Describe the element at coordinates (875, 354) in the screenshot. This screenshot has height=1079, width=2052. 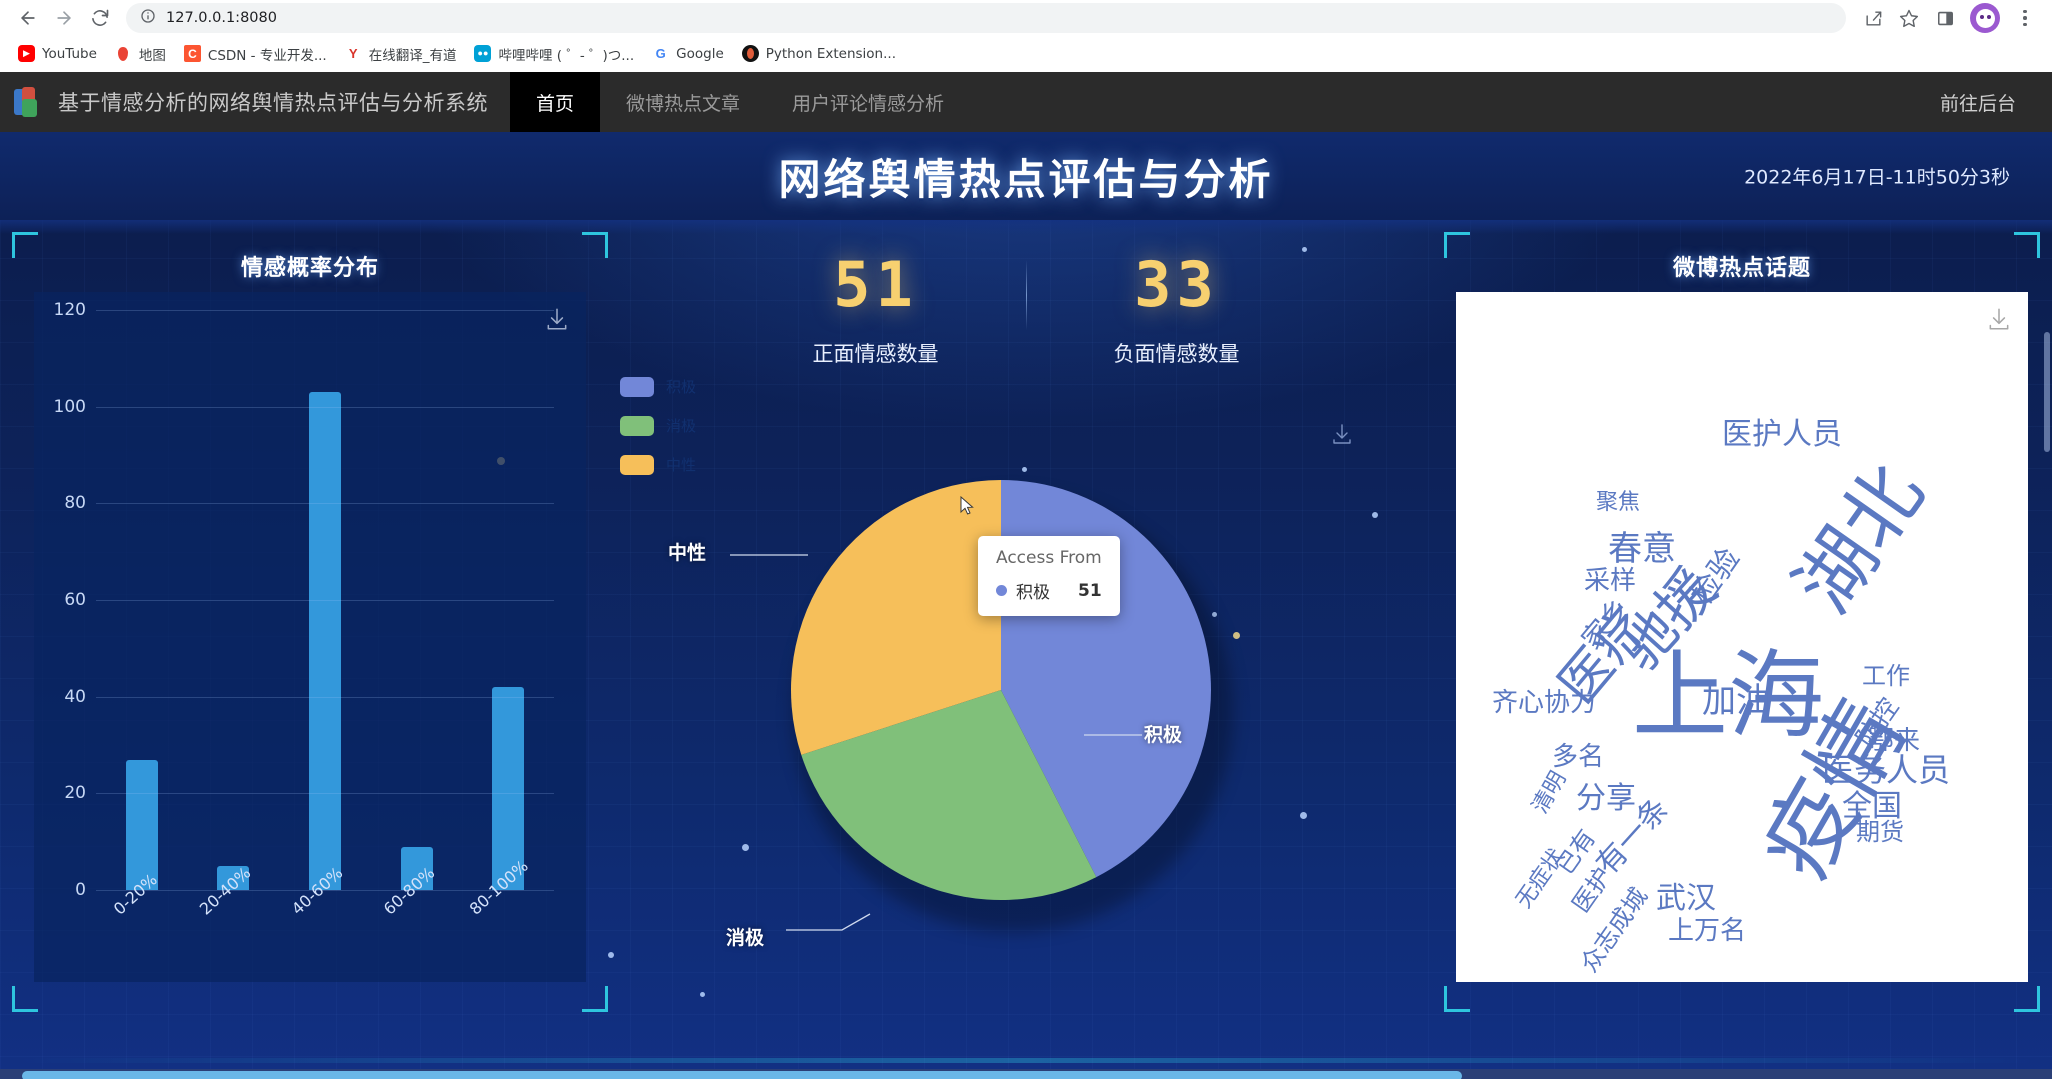
I see `stat-label: 正面情感数量` at that location.